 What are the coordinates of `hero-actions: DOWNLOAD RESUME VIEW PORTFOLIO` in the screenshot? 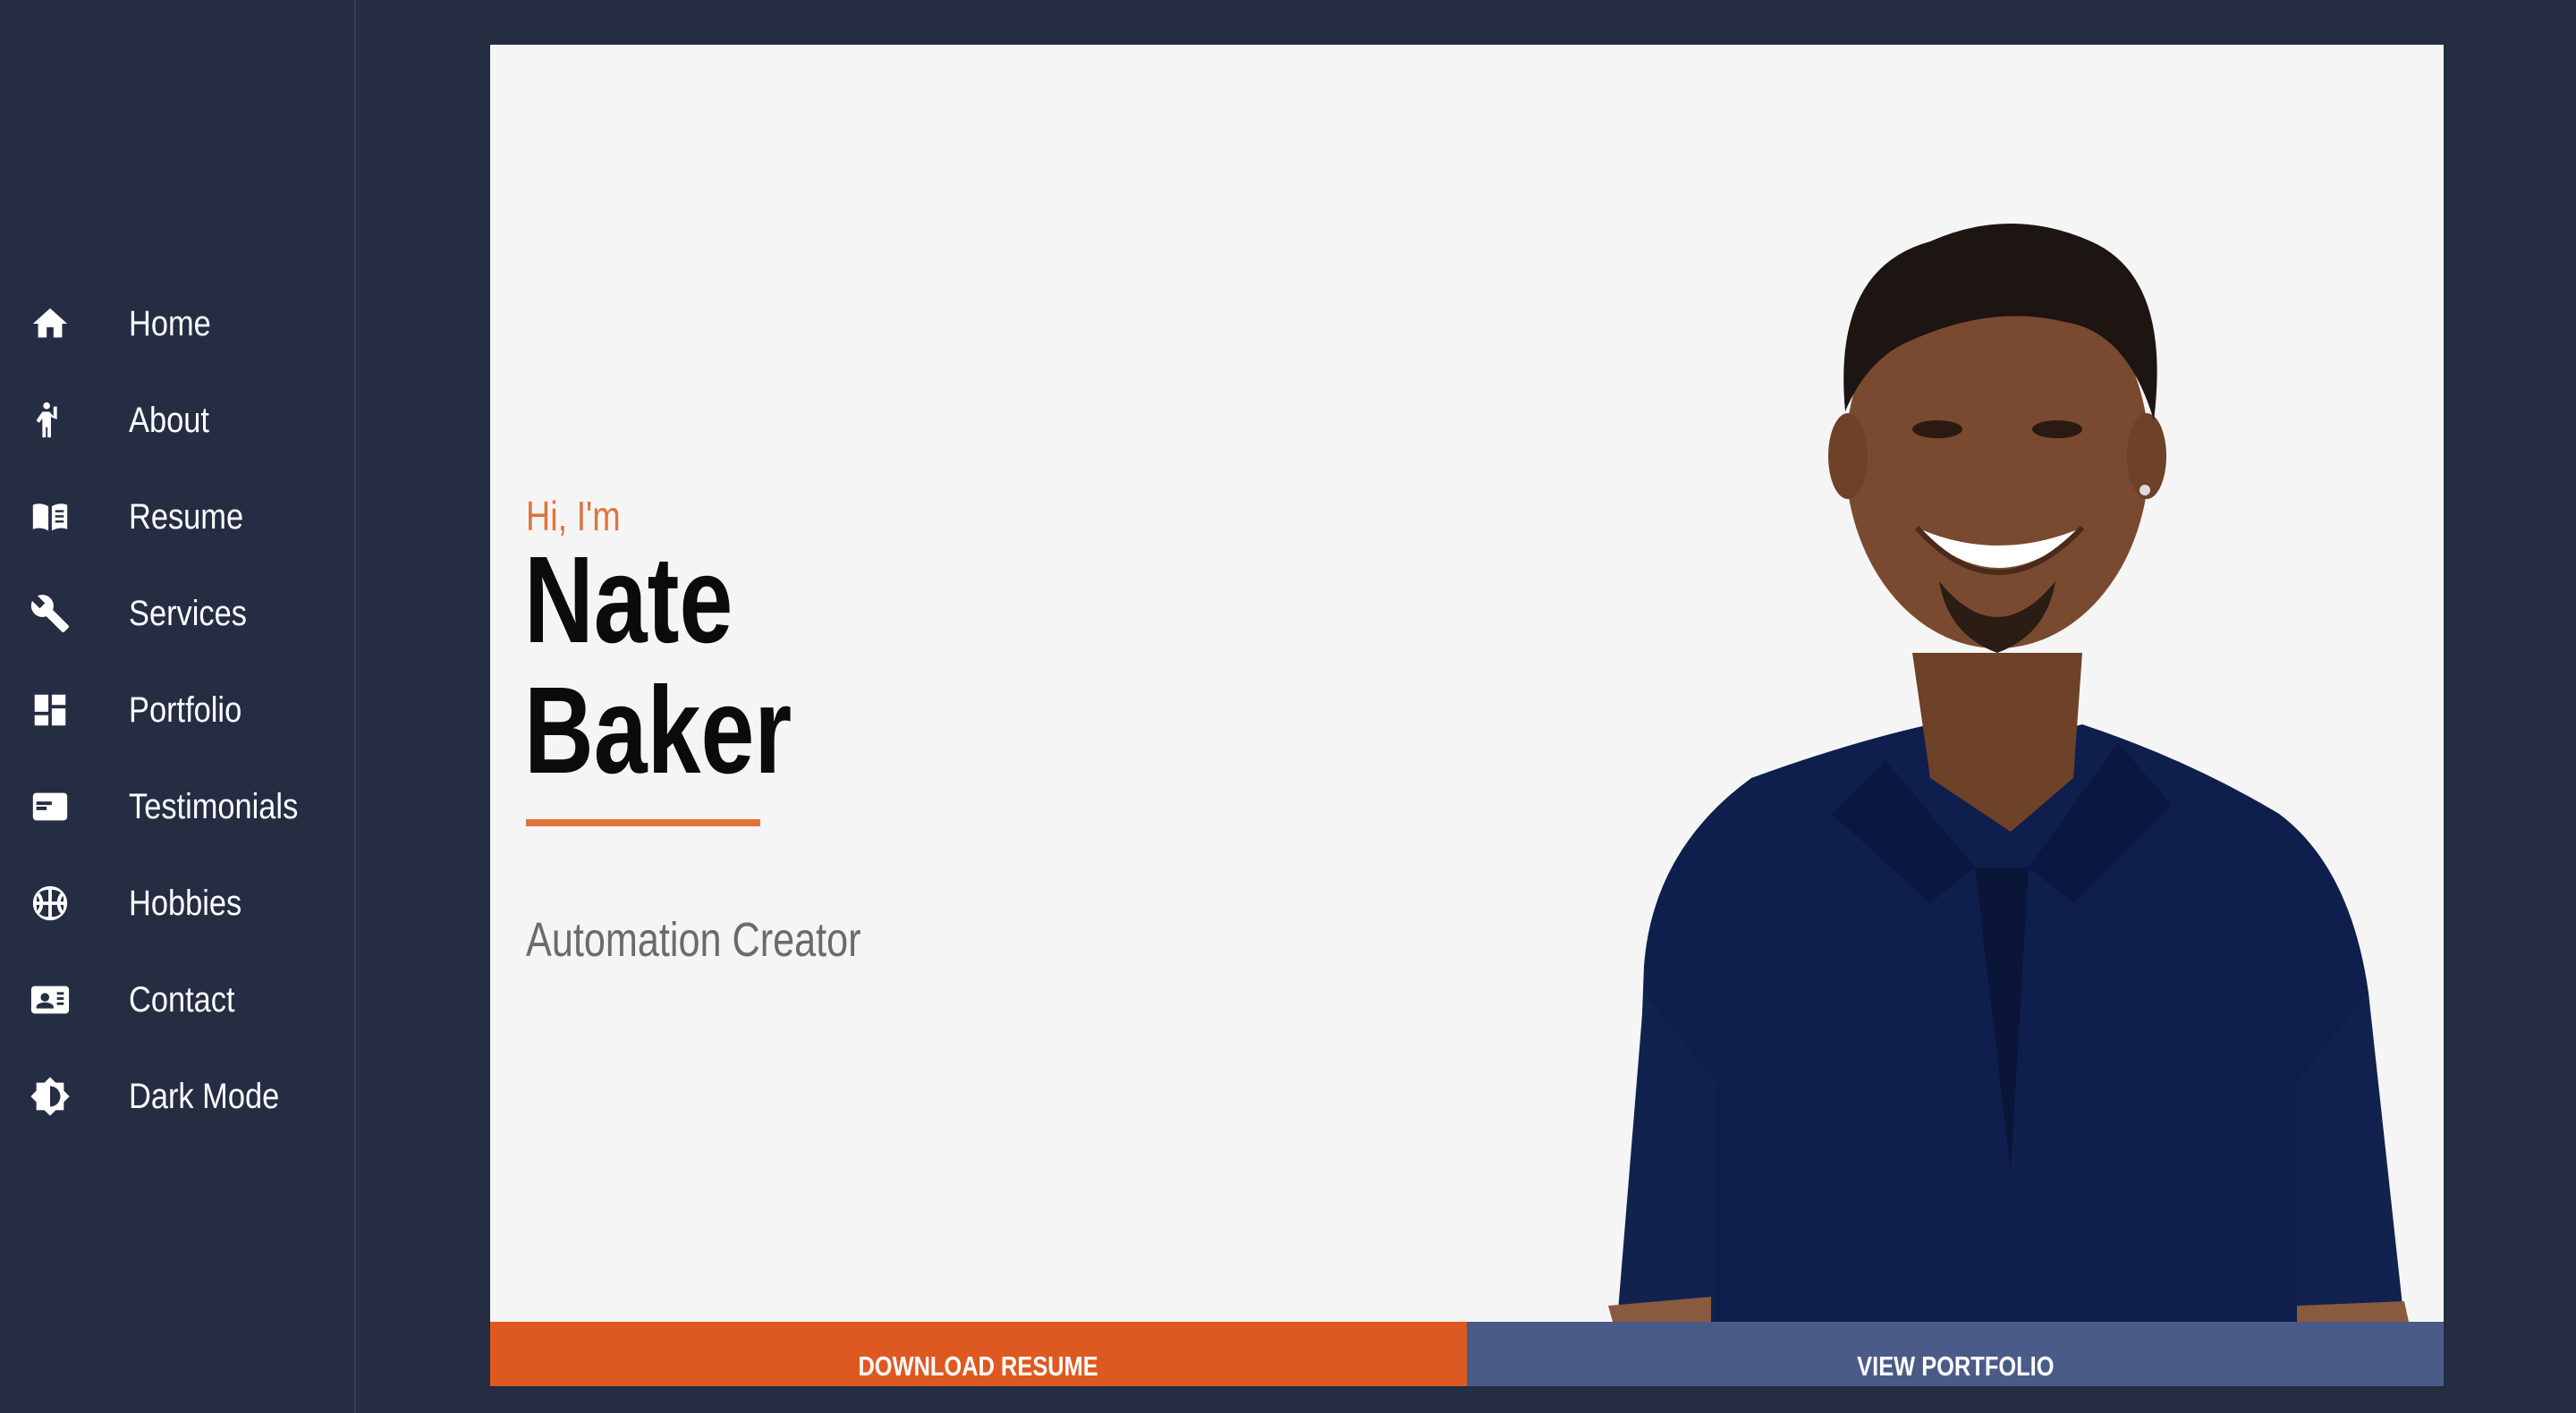 It's located at (1467, 1354).